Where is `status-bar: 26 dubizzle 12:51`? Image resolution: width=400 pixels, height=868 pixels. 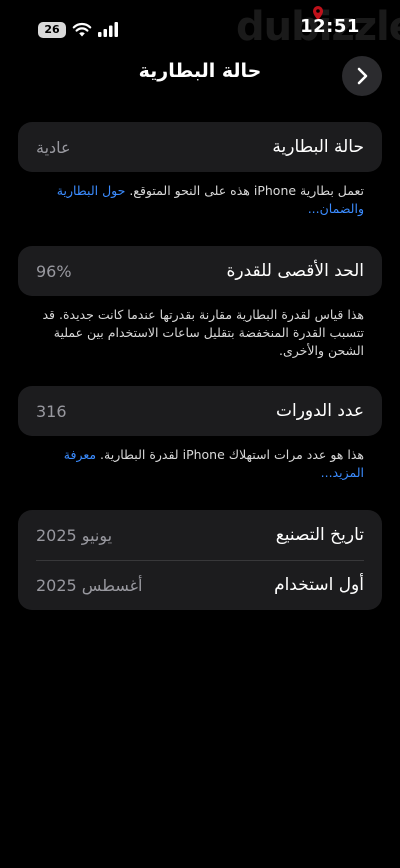 status-bar: 26 dubizzle 12:51 is located at coordinates (200, 28).